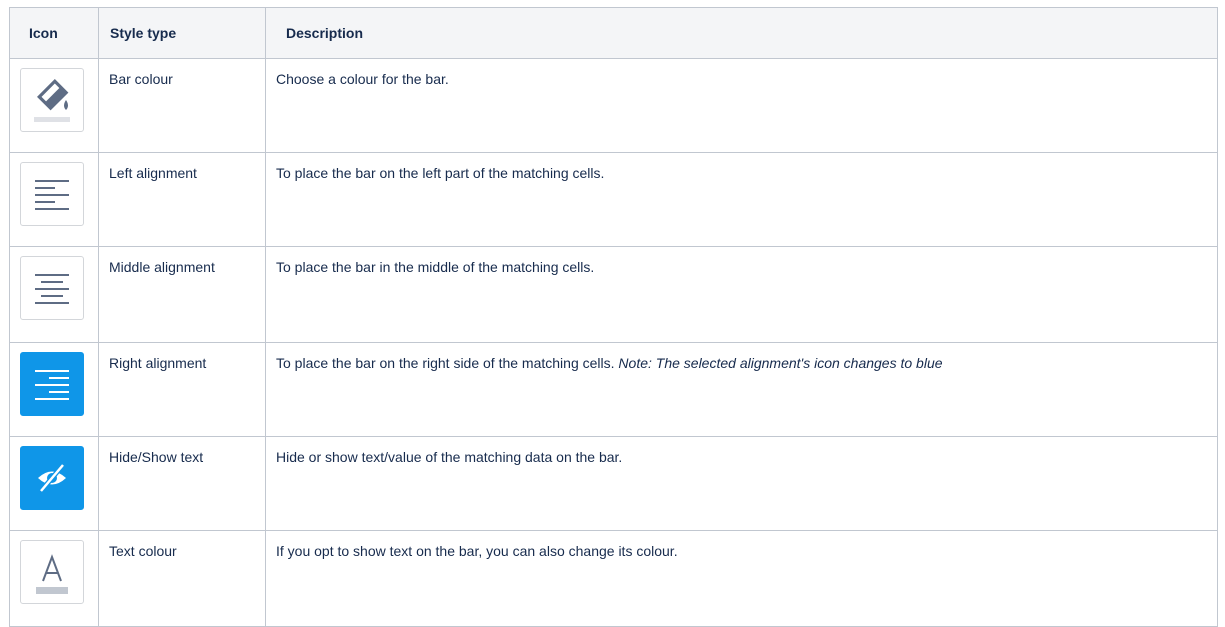  I want to click on align-right-icon, so click(52, 383).